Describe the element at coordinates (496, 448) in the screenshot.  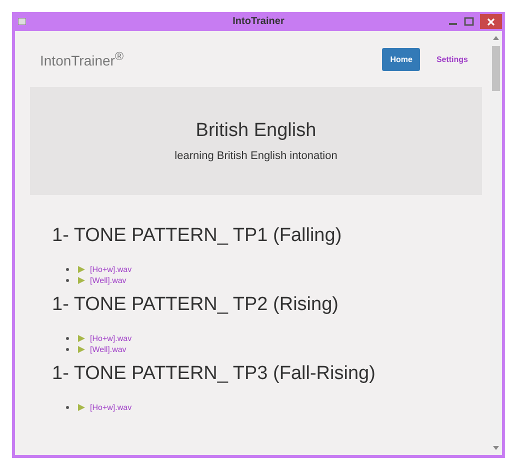
I see `scroll-down-icon` at that location.